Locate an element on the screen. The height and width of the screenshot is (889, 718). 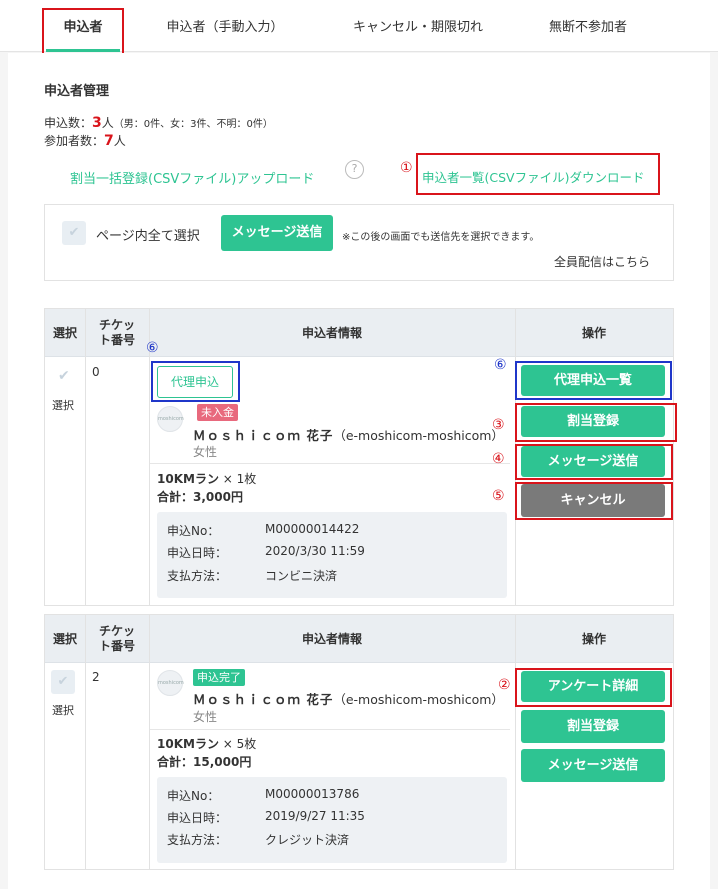
tab-cancelled-expired: キャンセル・期限切れ is located at coordinates (418, 26).